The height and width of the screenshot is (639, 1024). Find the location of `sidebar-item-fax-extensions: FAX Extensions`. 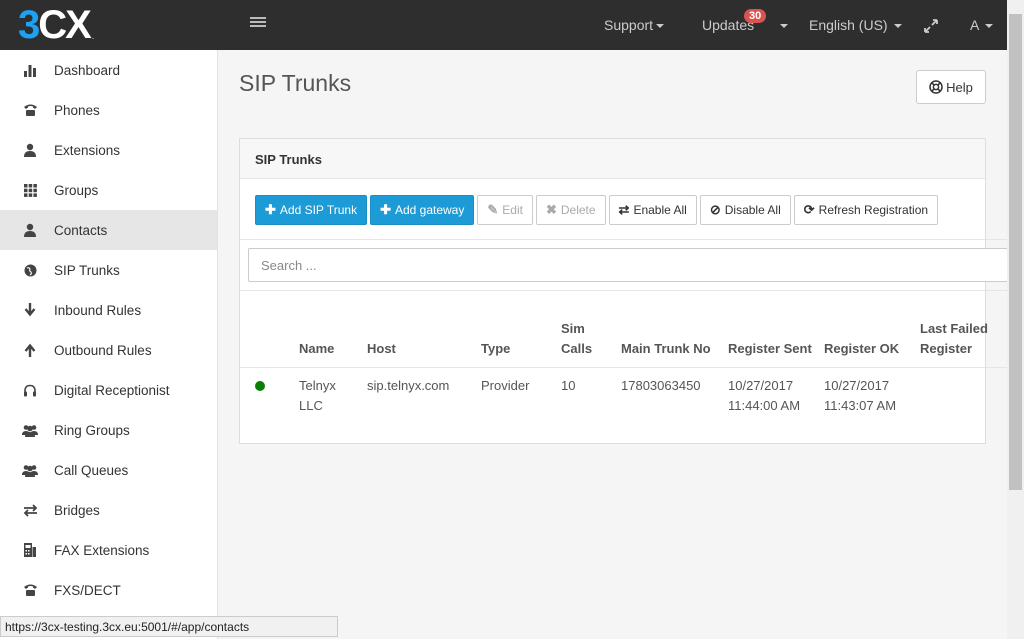

sidebar-item-fax-extensions: FAX Extensions is located at coordinates (108, 550).